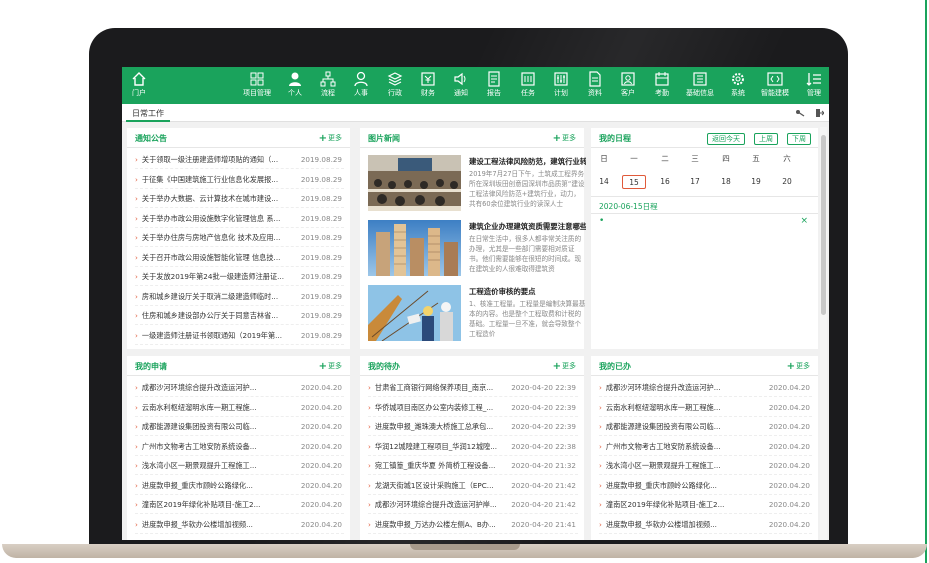 The height and width of the screenshot is (563, 929). I want to click on list-item: › 房和城乡建设厅关于取消二级建造师临时... 2019.08.29, so click(239, 296).